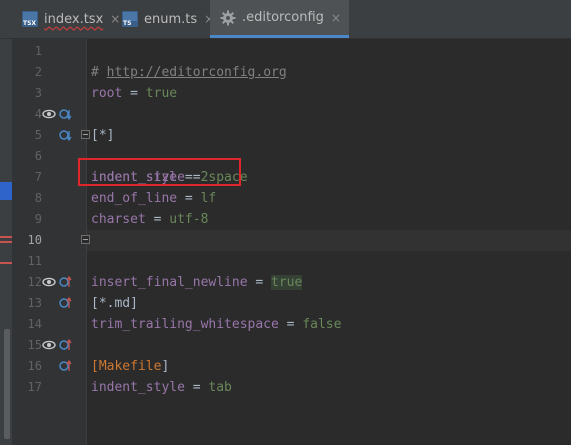 The height and width of the screenshot is (445, 571). Describe the element at coordinates (49, 366) in the screenshot. I see `gutter-line: 16` at that location.